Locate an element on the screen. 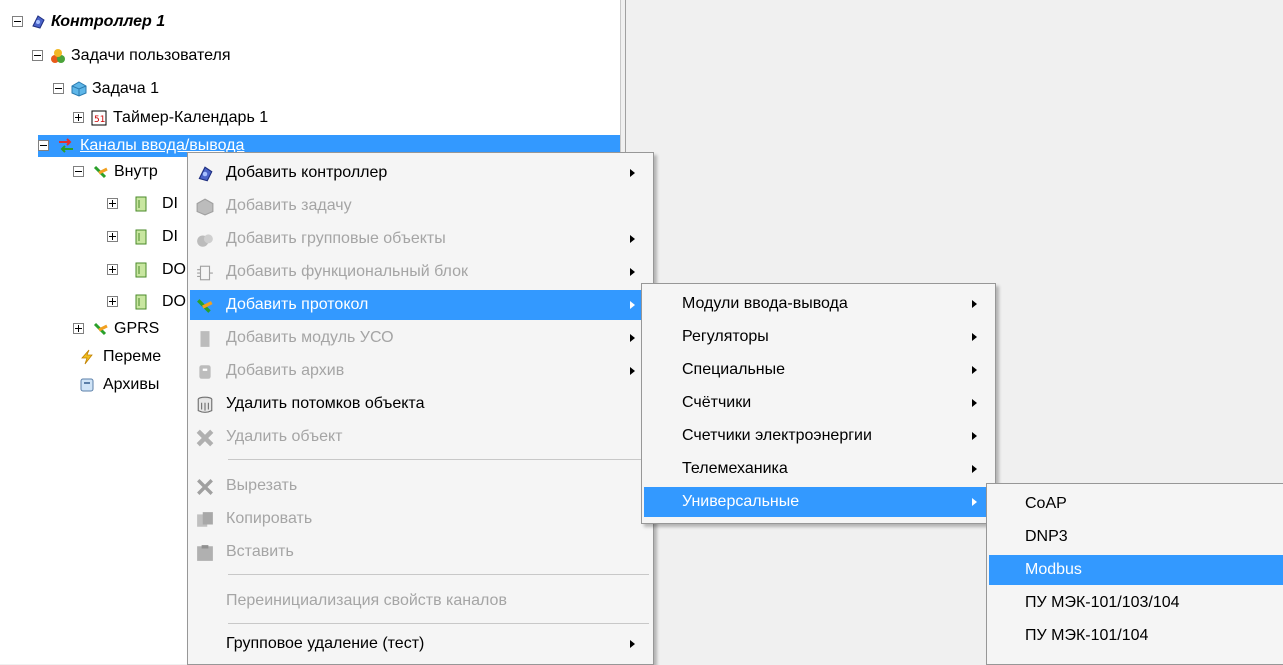 This screenshot has width=1283, height=665. delete-x-icon is located at coordinates (205, 438).